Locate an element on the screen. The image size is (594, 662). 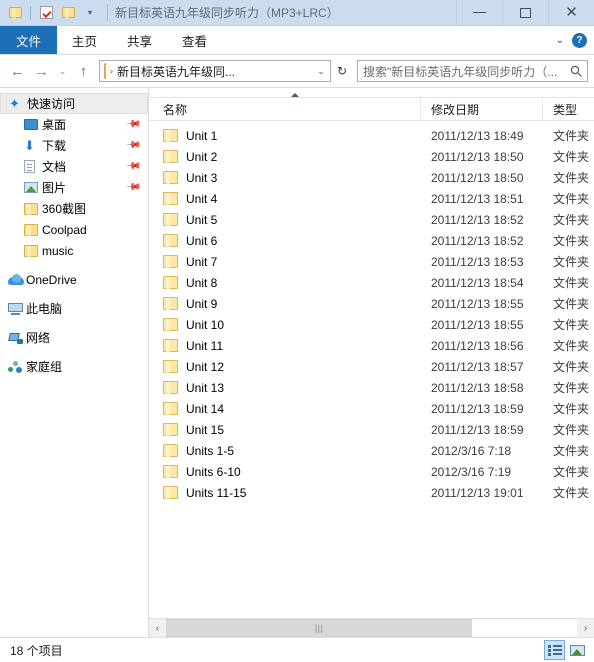
toolbar-divider is located at coordinates (30, 12).